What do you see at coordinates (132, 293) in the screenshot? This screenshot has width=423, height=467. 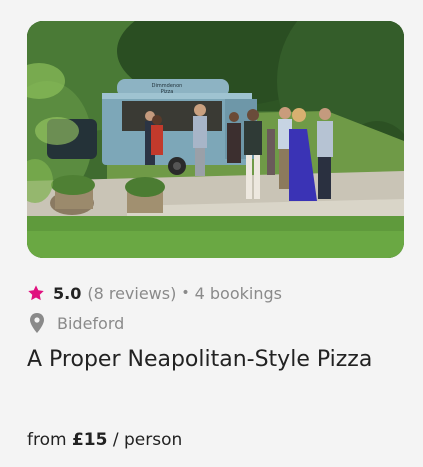 I see `review-count: (8 reviews)` at bounding box center [132, 293].